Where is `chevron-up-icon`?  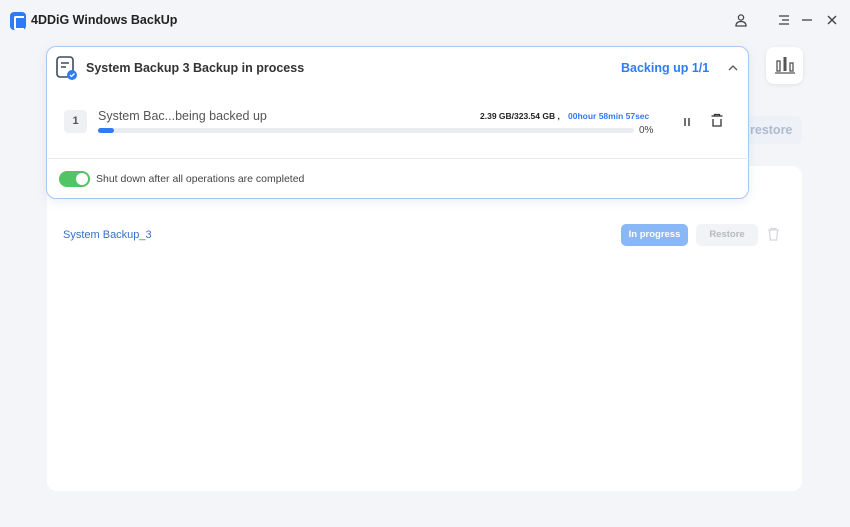
chevron-up-icon is located at coordinates (733, 70).